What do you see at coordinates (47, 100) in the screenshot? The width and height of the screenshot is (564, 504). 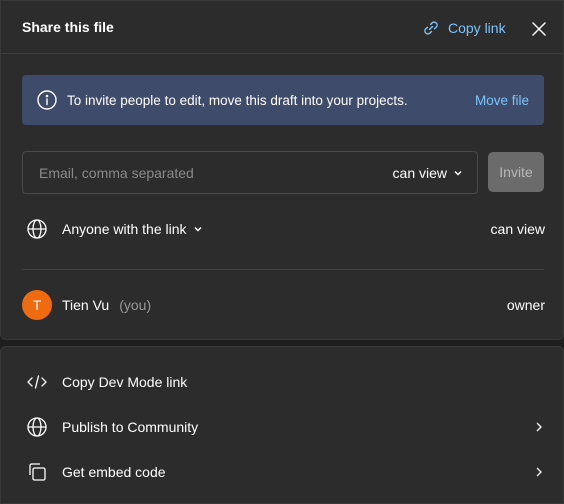 I see `info-icon` at bounding box center [47, 100].